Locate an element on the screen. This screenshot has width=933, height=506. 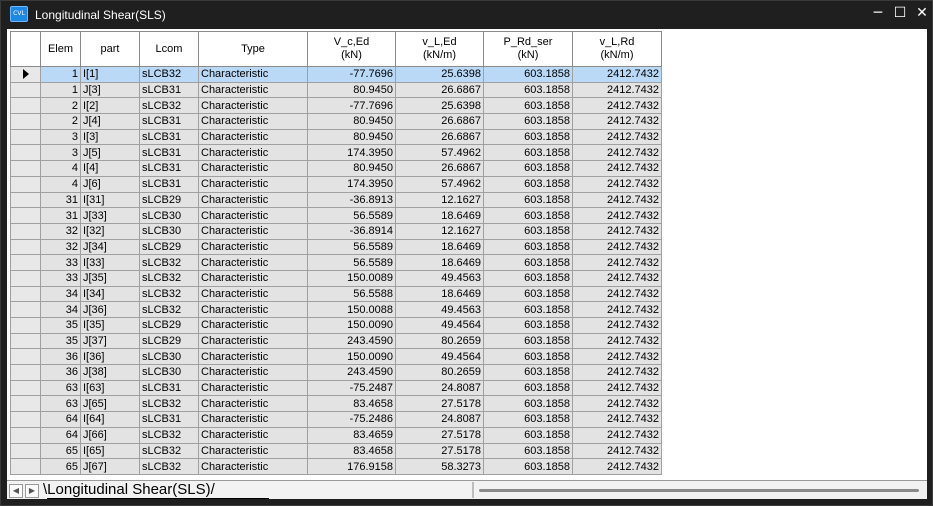
cell-vced: 176.9158 is located at coordinates (351, 466).